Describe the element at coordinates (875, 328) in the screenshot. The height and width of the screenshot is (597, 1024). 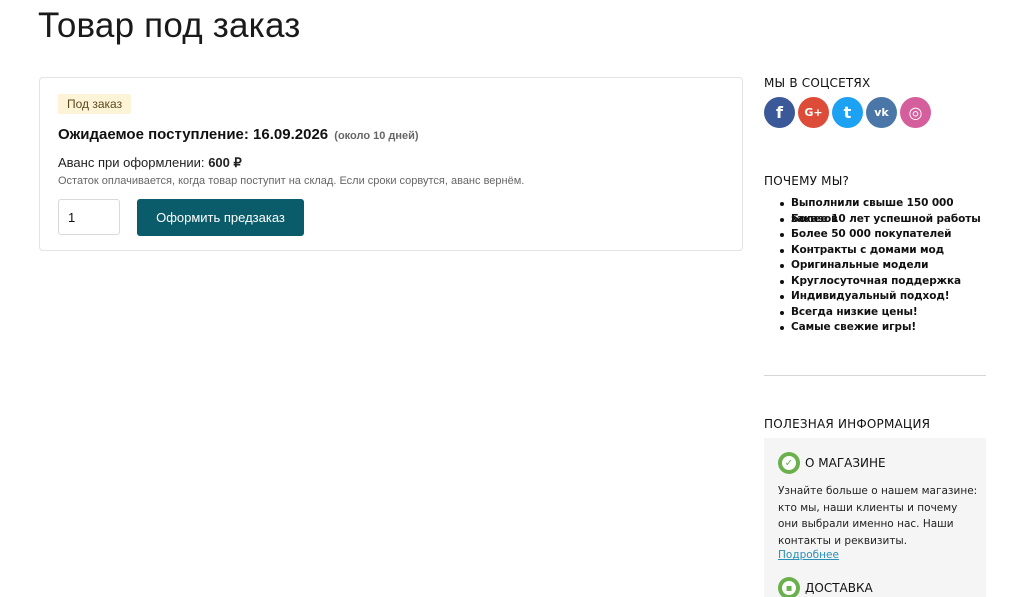
I see `why-us-item: Самые свежие игры!` at that location.